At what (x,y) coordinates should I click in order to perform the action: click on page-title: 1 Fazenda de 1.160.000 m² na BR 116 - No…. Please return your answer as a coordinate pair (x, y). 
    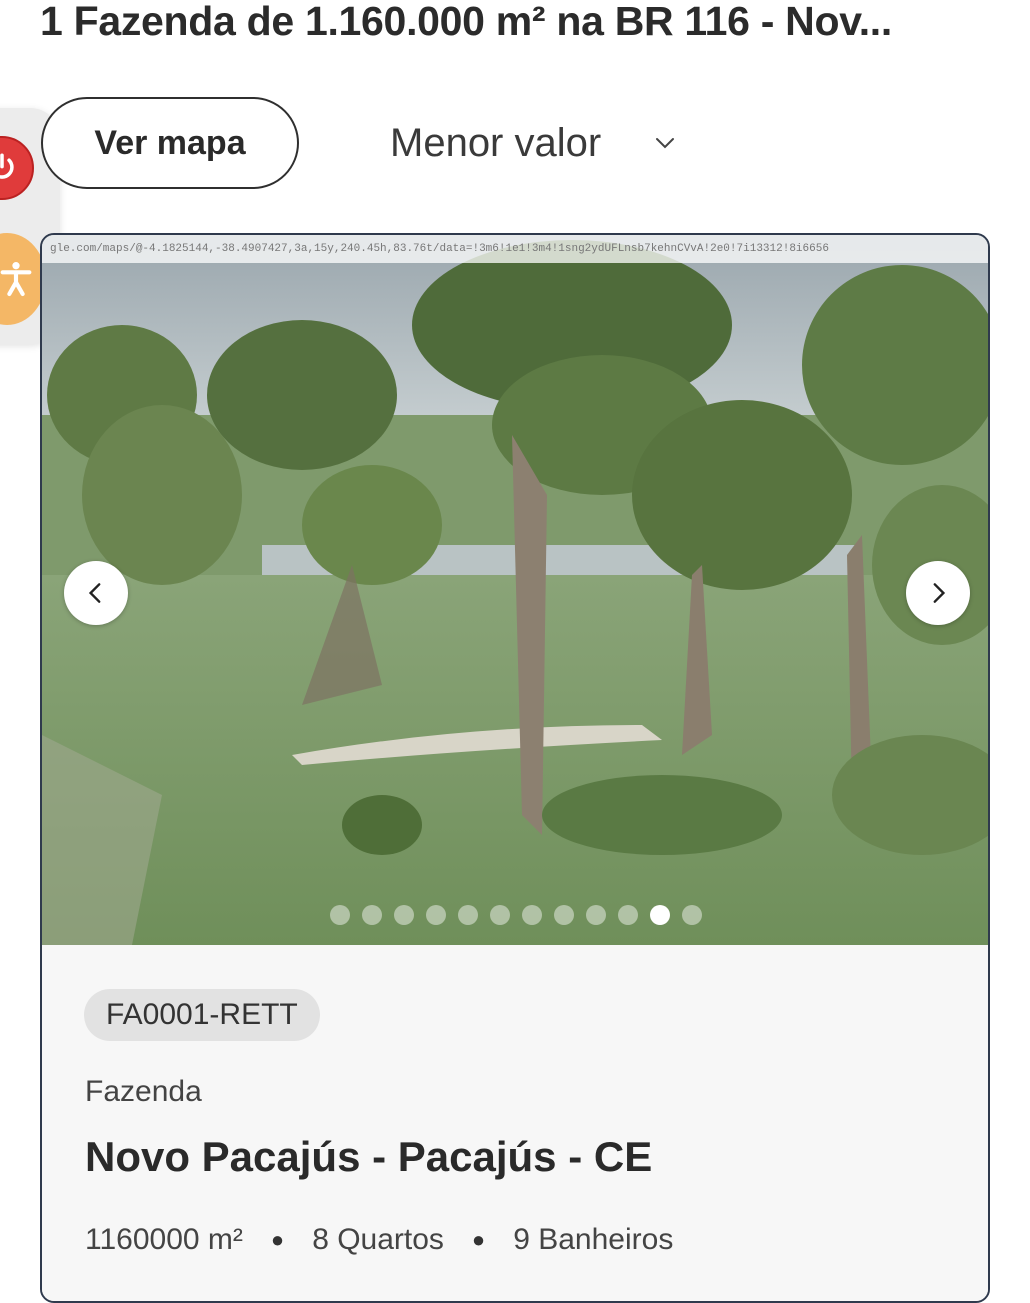
    Looking at the image, I should click on (466, 22).